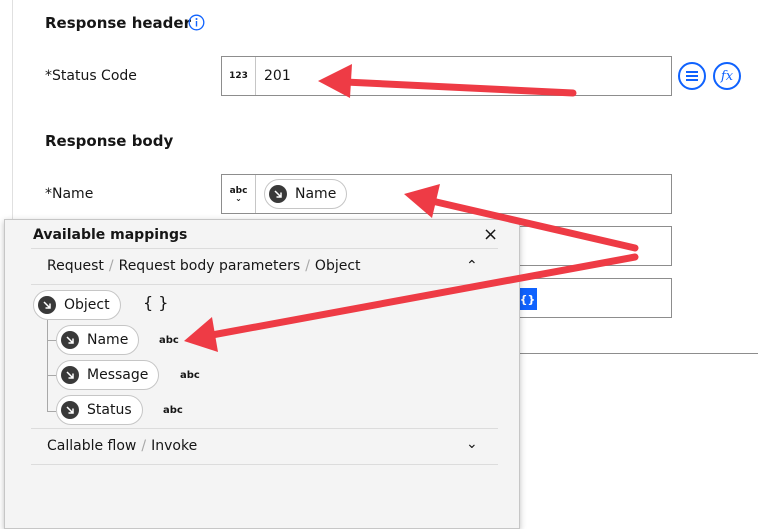  What do you see at coordinates (447, 81) in the screenshot?
I see `arrow-to-status-code` at bounding box center [447, 81].